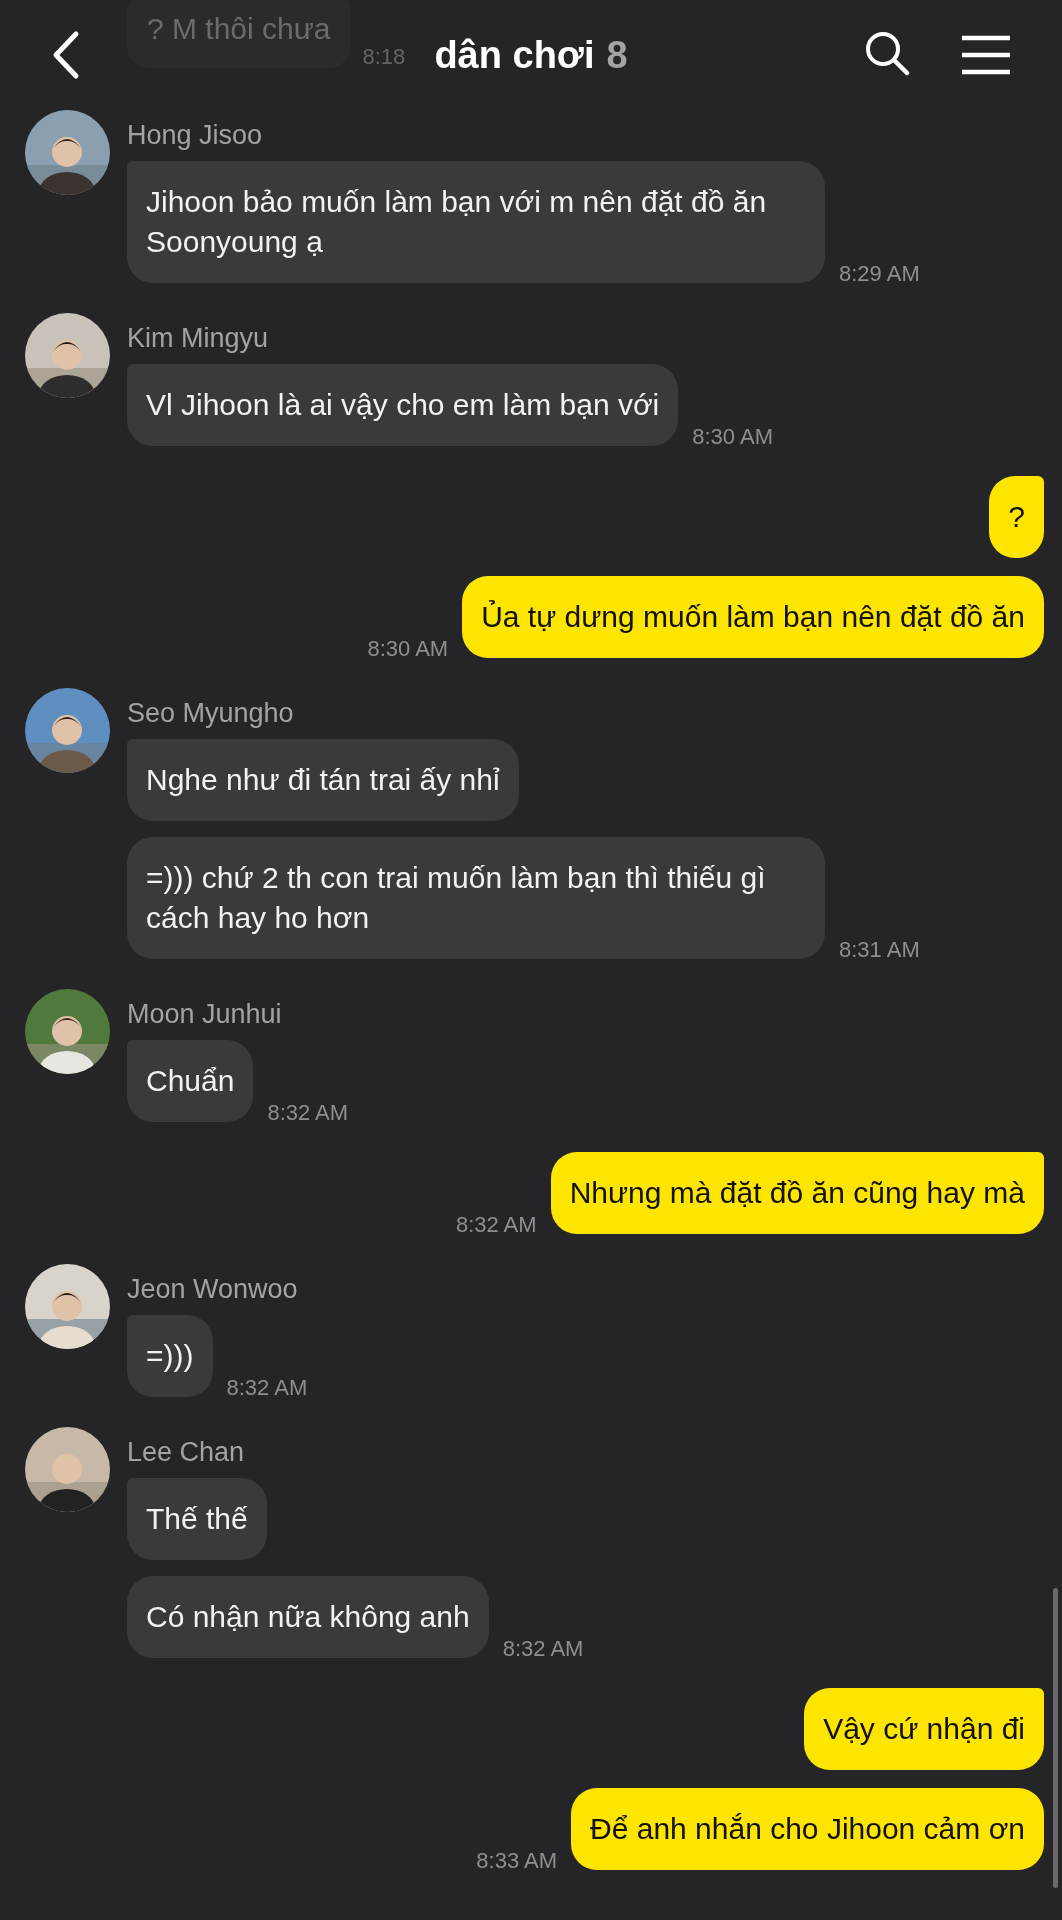 This screenshot has height=1920, width=1062. Describe the element at coordinates (323, 780) in the screenshot. I see `message-bubble: Nghe như đi tán trai ấy nhỉ` at that location.